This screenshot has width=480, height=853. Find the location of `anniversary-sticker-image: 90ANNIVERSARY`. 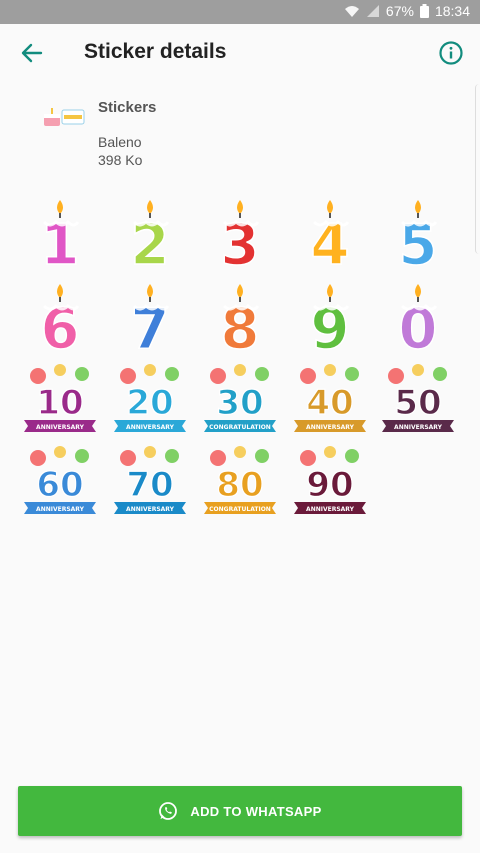

anniversary-sticker-image: 90ANNIVERSARY is located at coordinates (330, 480).